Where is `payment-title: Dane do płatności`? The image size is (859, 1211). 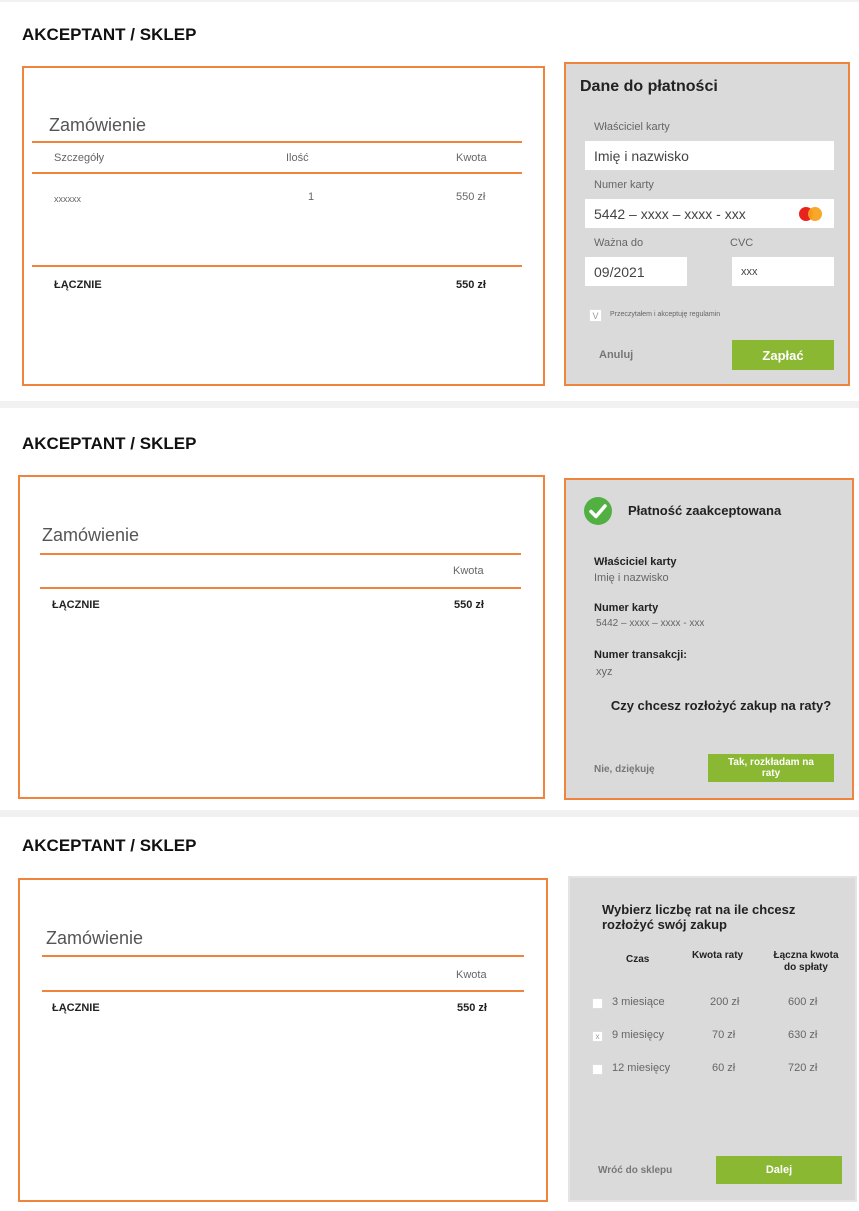 payment-title: Dane do płatności is located at coordinates (649, 86).